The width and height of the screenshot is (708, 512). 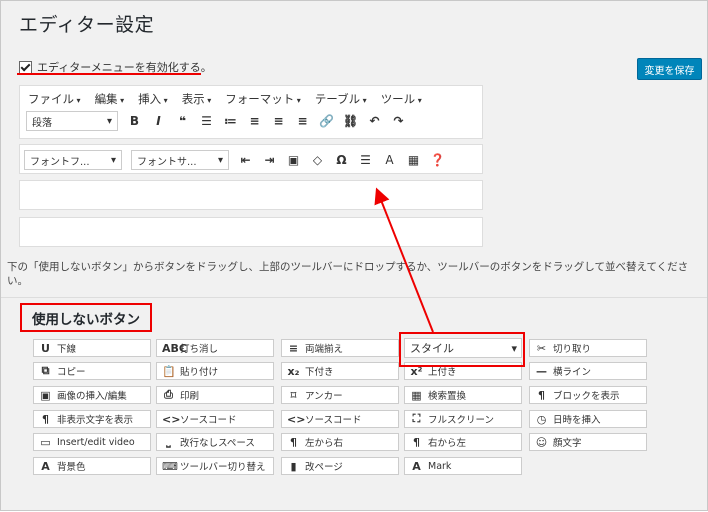 What do you see at coordinates (404, 260) in the screenshot?
I see `red-arrow` at bounding box center [404, 260].